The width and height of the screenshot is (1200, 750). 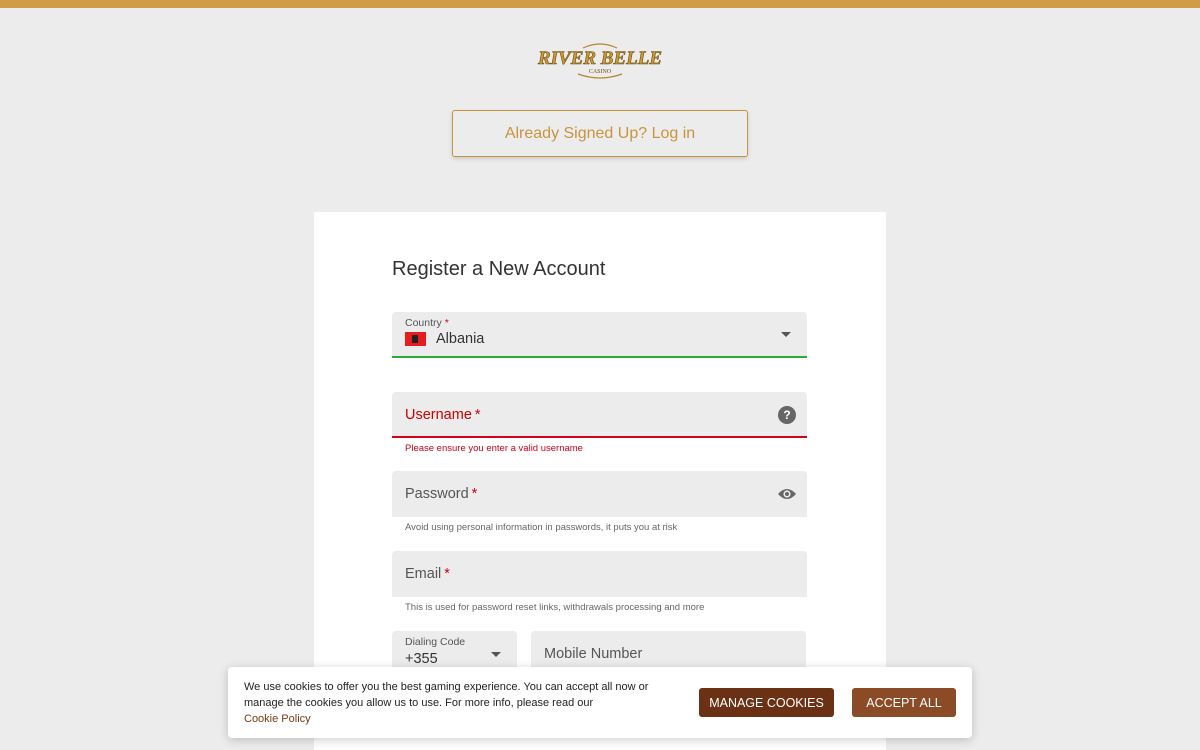 I want to click on accept-all-button: ACCEPT ALL, so click(x=904, y=702).